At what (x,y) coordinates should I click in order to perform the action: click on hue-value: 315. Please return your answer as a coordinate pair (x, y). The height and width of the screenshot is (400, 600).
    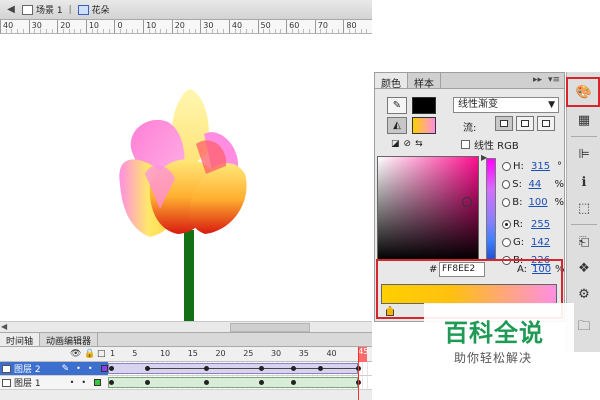
    Looking at the image, I should click on (543, 166).